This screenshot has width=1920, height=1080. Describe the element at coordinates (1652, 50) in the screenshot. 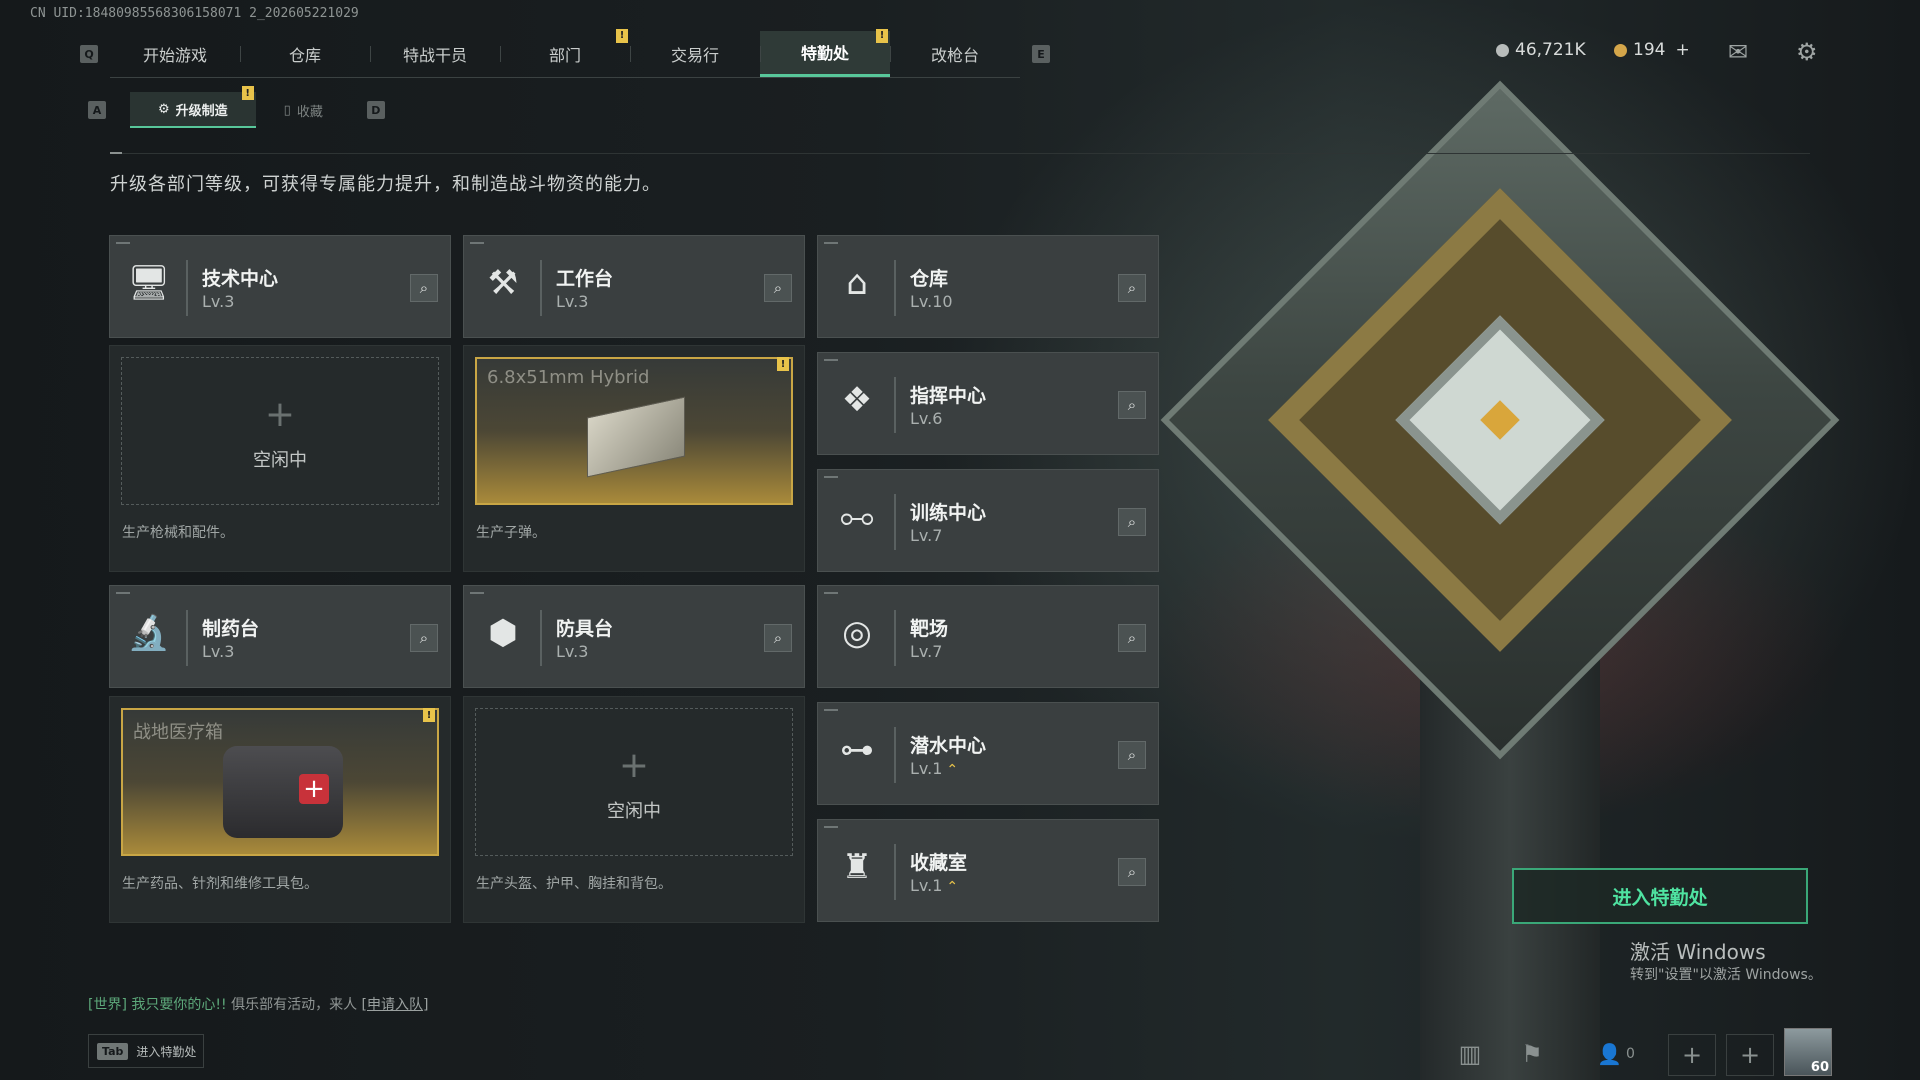

I see `premium-balance: 194 +` at that location.